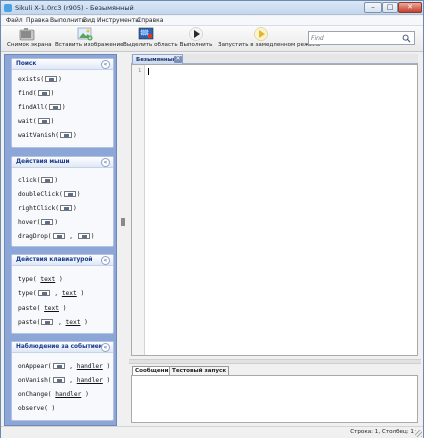 Image resolution: width=424 pixels, height=438 pixels. I want to click on search-box, so click(361, 38).